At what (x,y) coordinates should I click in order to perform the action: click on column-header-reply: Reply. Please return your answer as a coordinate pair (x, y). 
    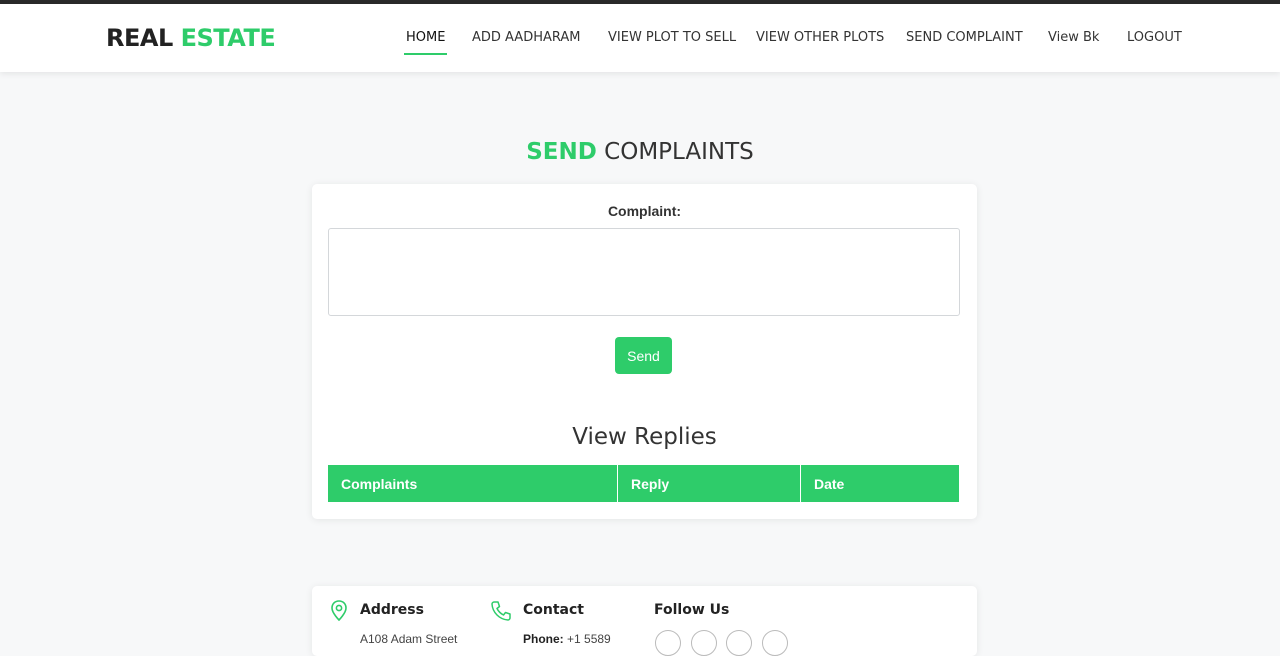
    Looking at the image, I should click on (709, 483).